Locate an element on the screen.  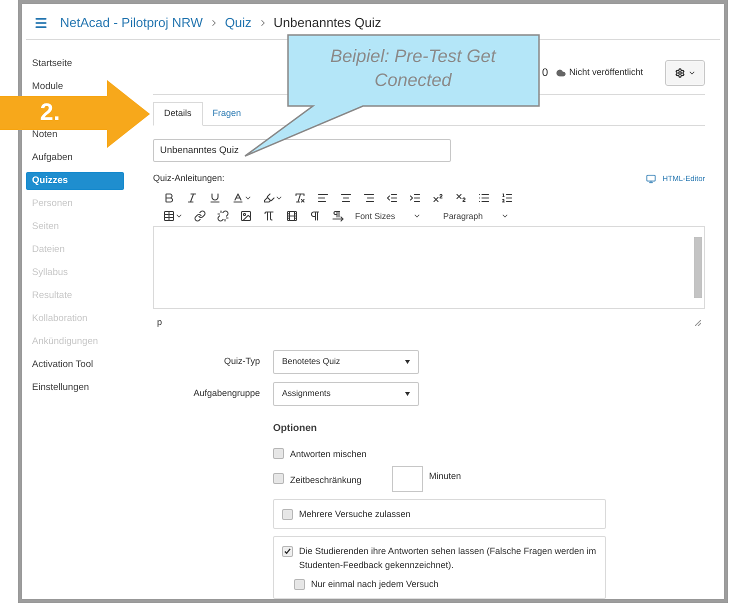
clear-format-icon is located at coordinates (300, 198).